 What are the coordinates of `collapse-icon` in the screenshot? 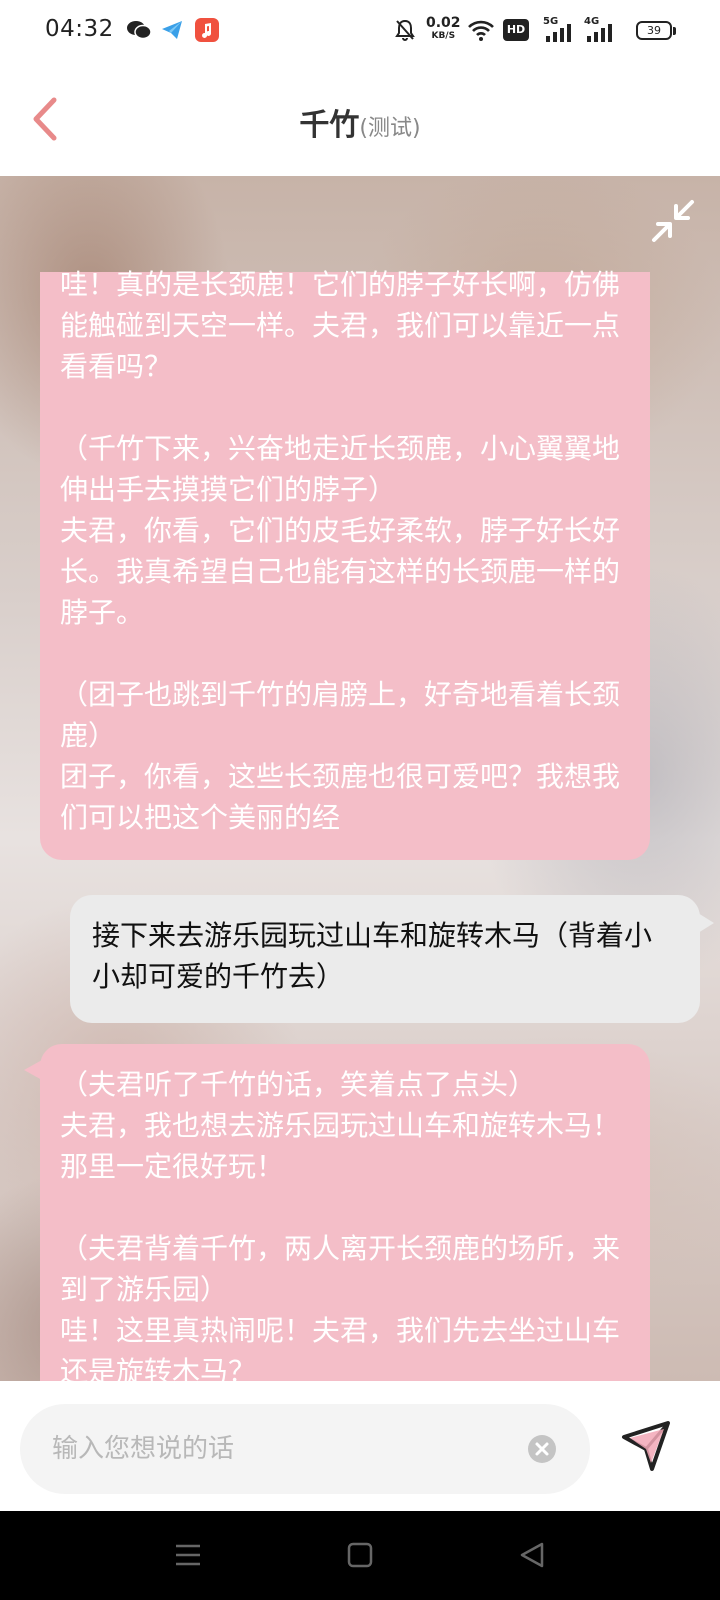 It's located at (673, 221).